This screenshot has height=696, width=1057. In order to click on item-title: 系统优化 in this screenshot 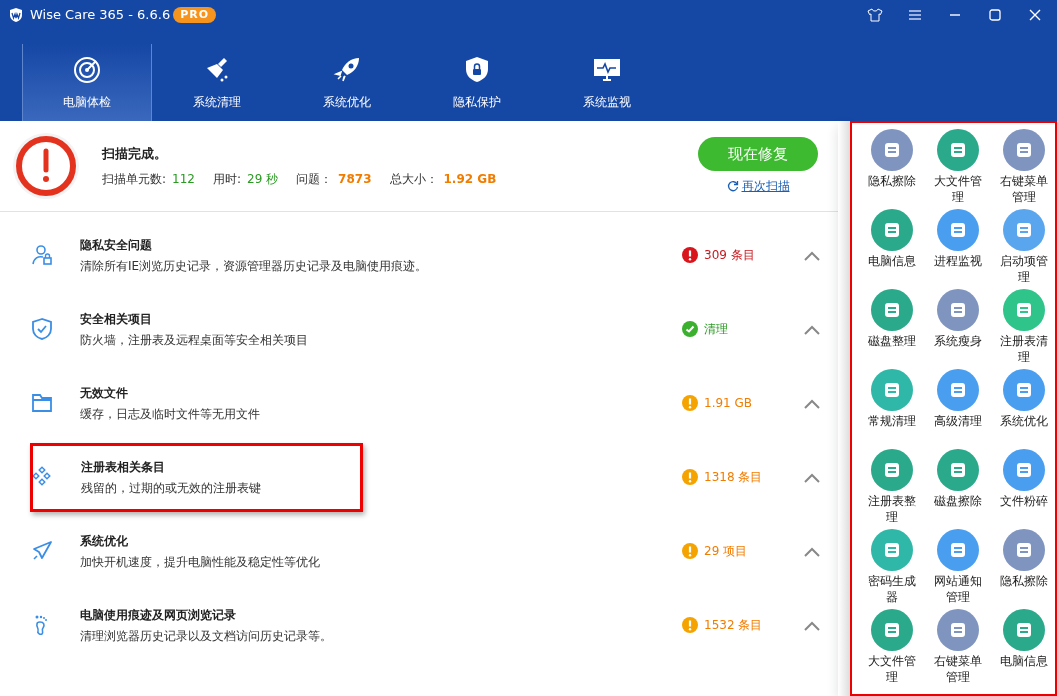, I will do `click(104, 541)`.